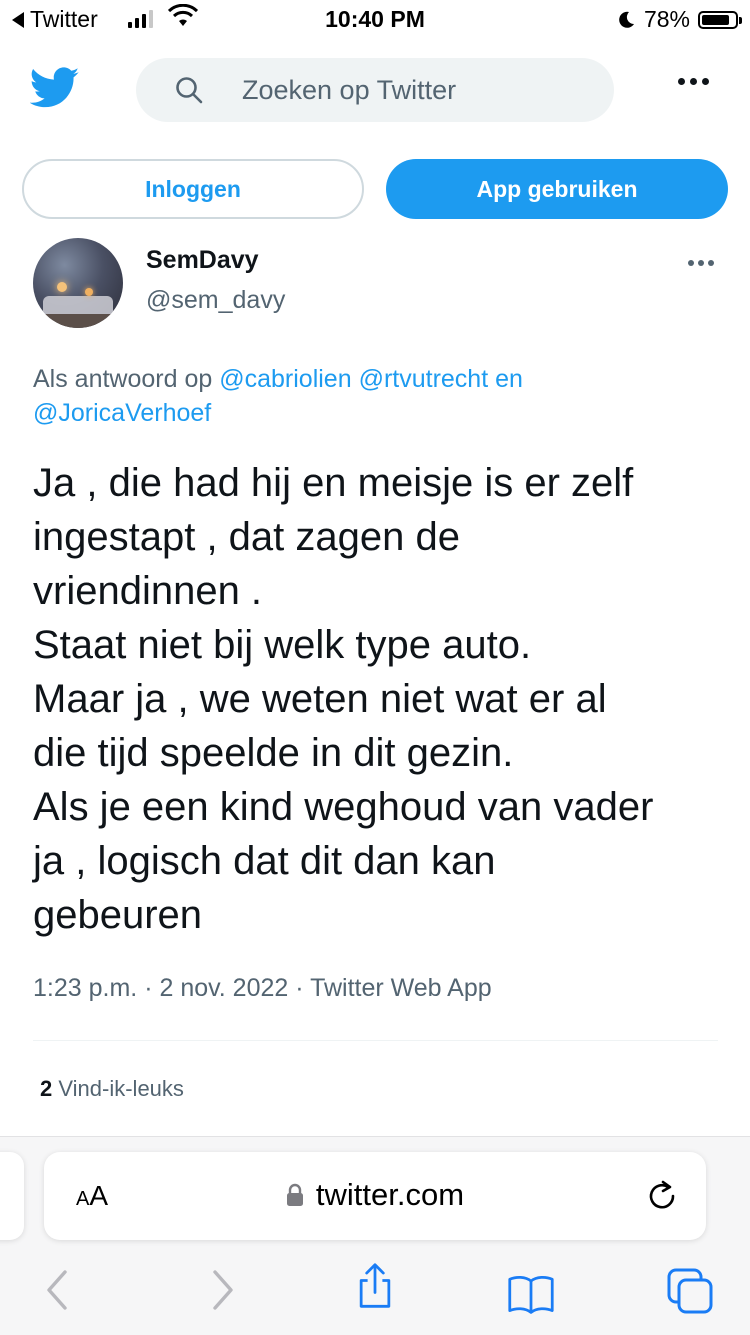 The image size is (750, 1335). Describe the element at coordinates (123, 379) in the screenshot. I see `reply-prefix: Als antwoord op` at that location.